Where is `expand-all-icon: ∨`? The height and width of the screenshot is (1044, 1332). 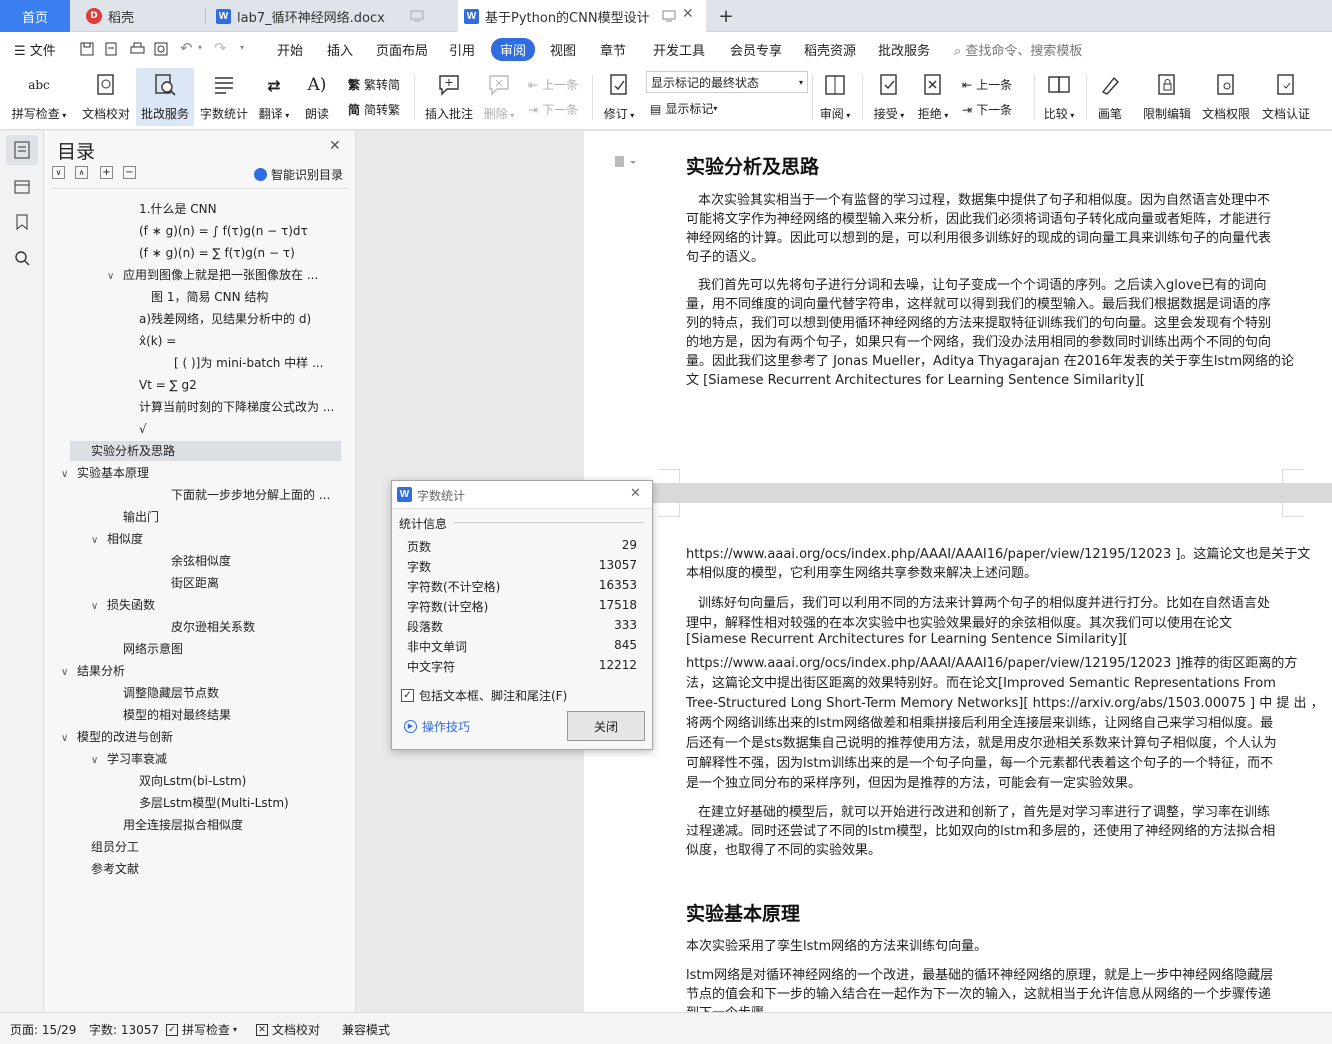 expand-all-icon: ∨ is located at coordinates (58, 172).